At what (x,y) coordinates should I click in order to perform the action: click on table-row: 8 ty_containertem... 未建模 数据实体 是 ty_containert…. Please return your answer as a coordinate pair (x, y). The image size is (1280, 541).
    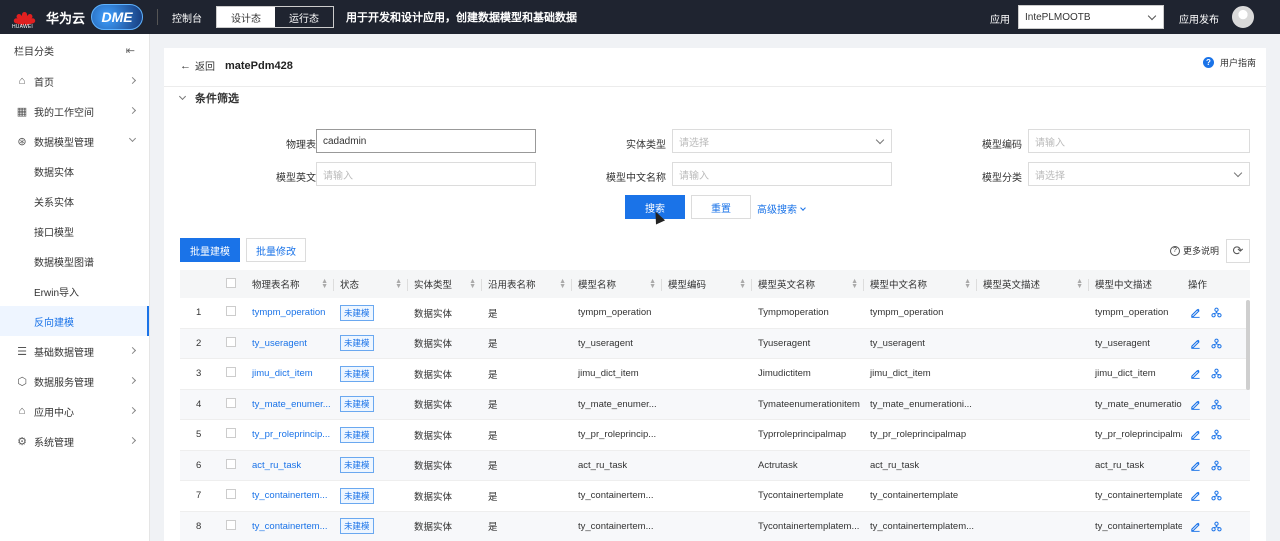
    Looking at the image, I should click on (715, 526).